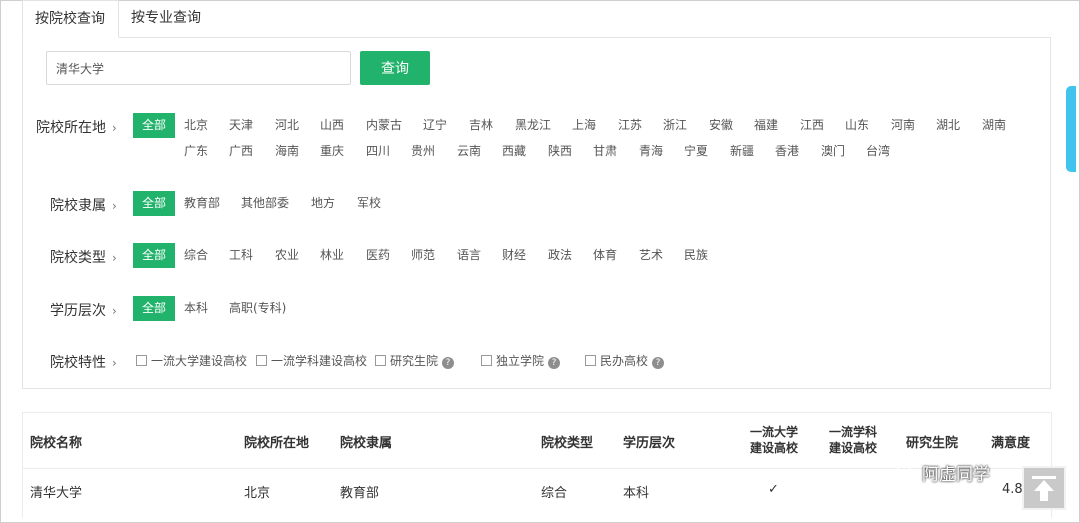 The width and height of the screenshot is (1080, 523). What do you see at coordinates (812, 125) in the screenshot?
I see `filter-option-location: 江西` at bounding box center [812, 125].